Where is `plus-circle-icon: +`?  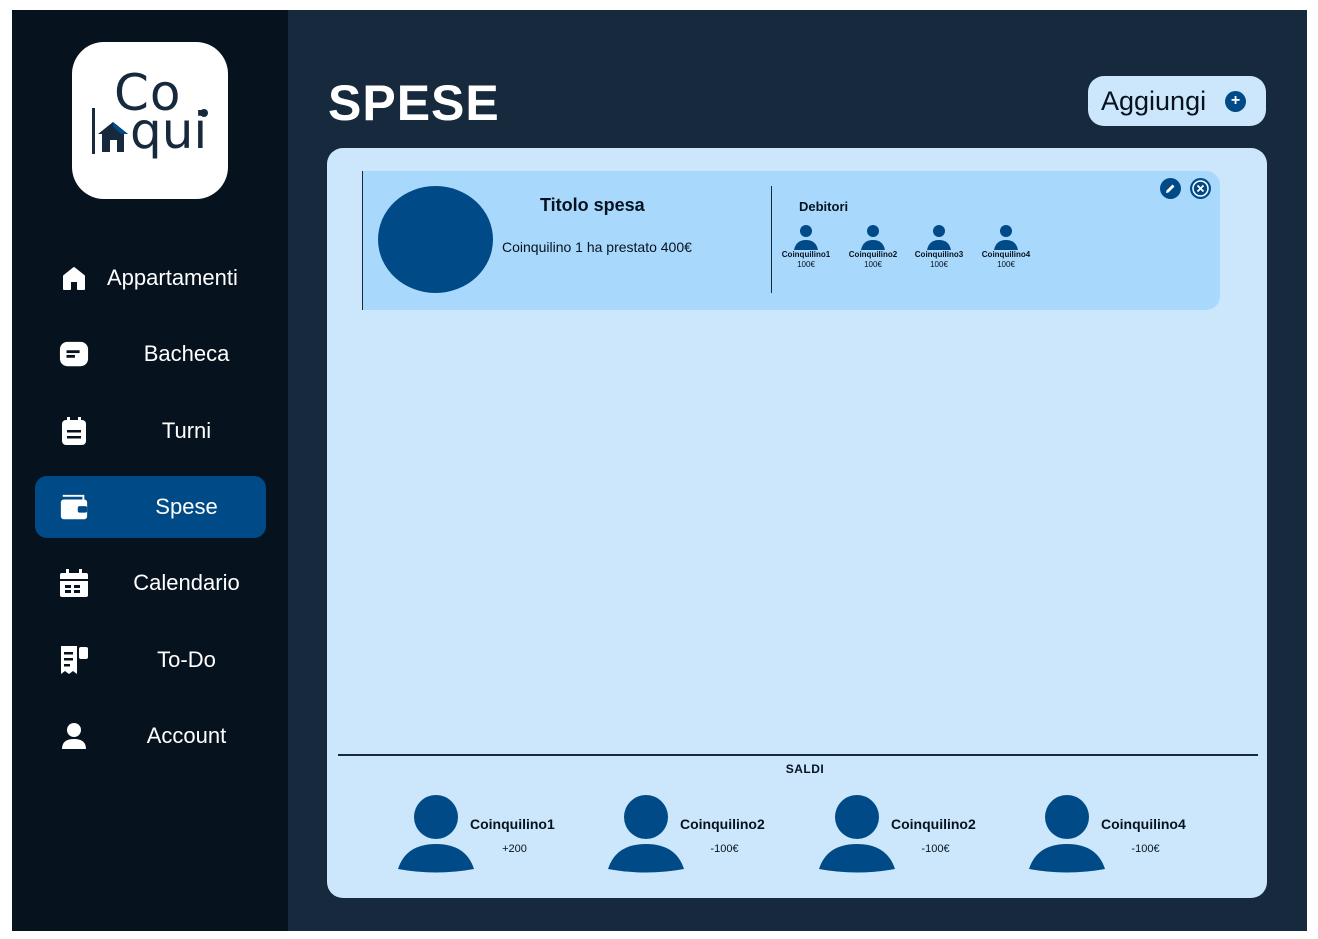
plus-circle-icon: + is located at coordinates (1235, 101).